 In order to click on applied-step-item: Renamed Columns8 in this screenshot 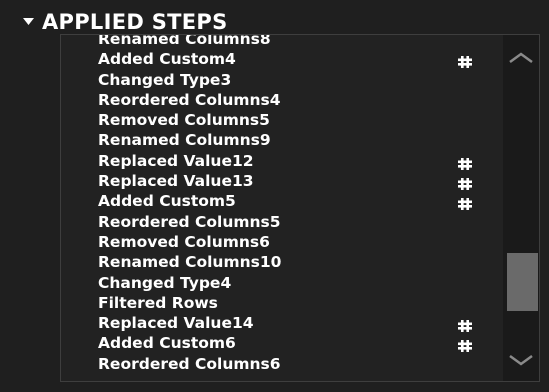, I will do `click(281, 41)`.